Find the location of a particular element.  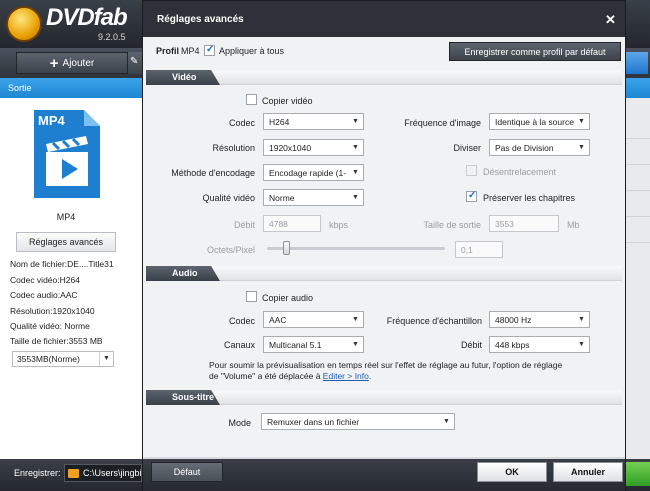

subtitle-section-title: Sous-titre is located at coordinates (183, 397).